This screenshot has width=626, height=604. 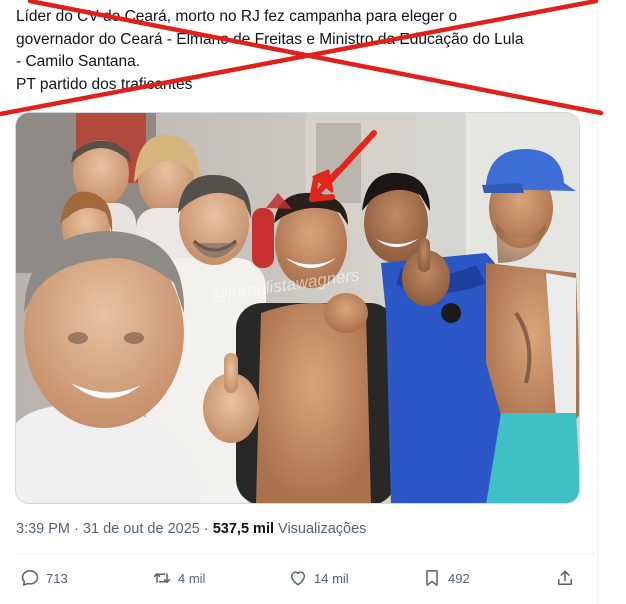 What do you see at coordinates (459, 578) in the screenshot?
I see `bookmark-count: 492` at bounding box center [459, 578].